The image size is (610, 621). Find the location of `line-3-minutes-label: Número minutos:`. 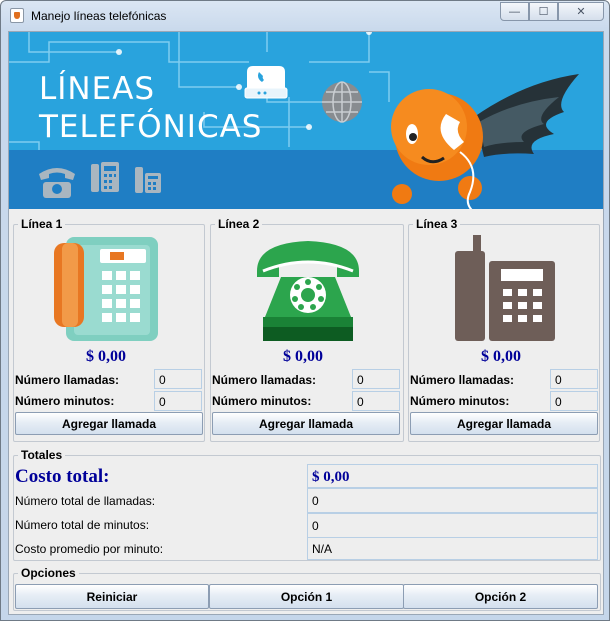

line-3-minutes-label: Número minutos: is located at coordinates (460, 401).